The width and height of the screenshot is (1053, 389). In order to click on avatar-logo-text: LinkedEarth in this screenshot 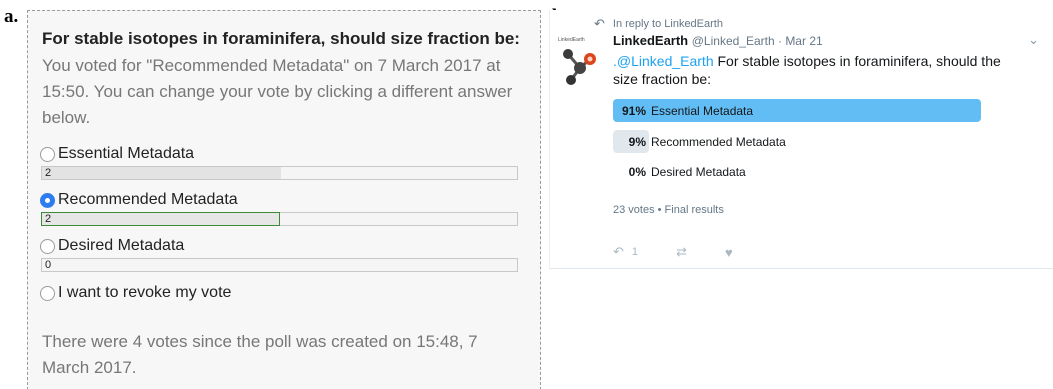, I will do `click(571, 40)`.